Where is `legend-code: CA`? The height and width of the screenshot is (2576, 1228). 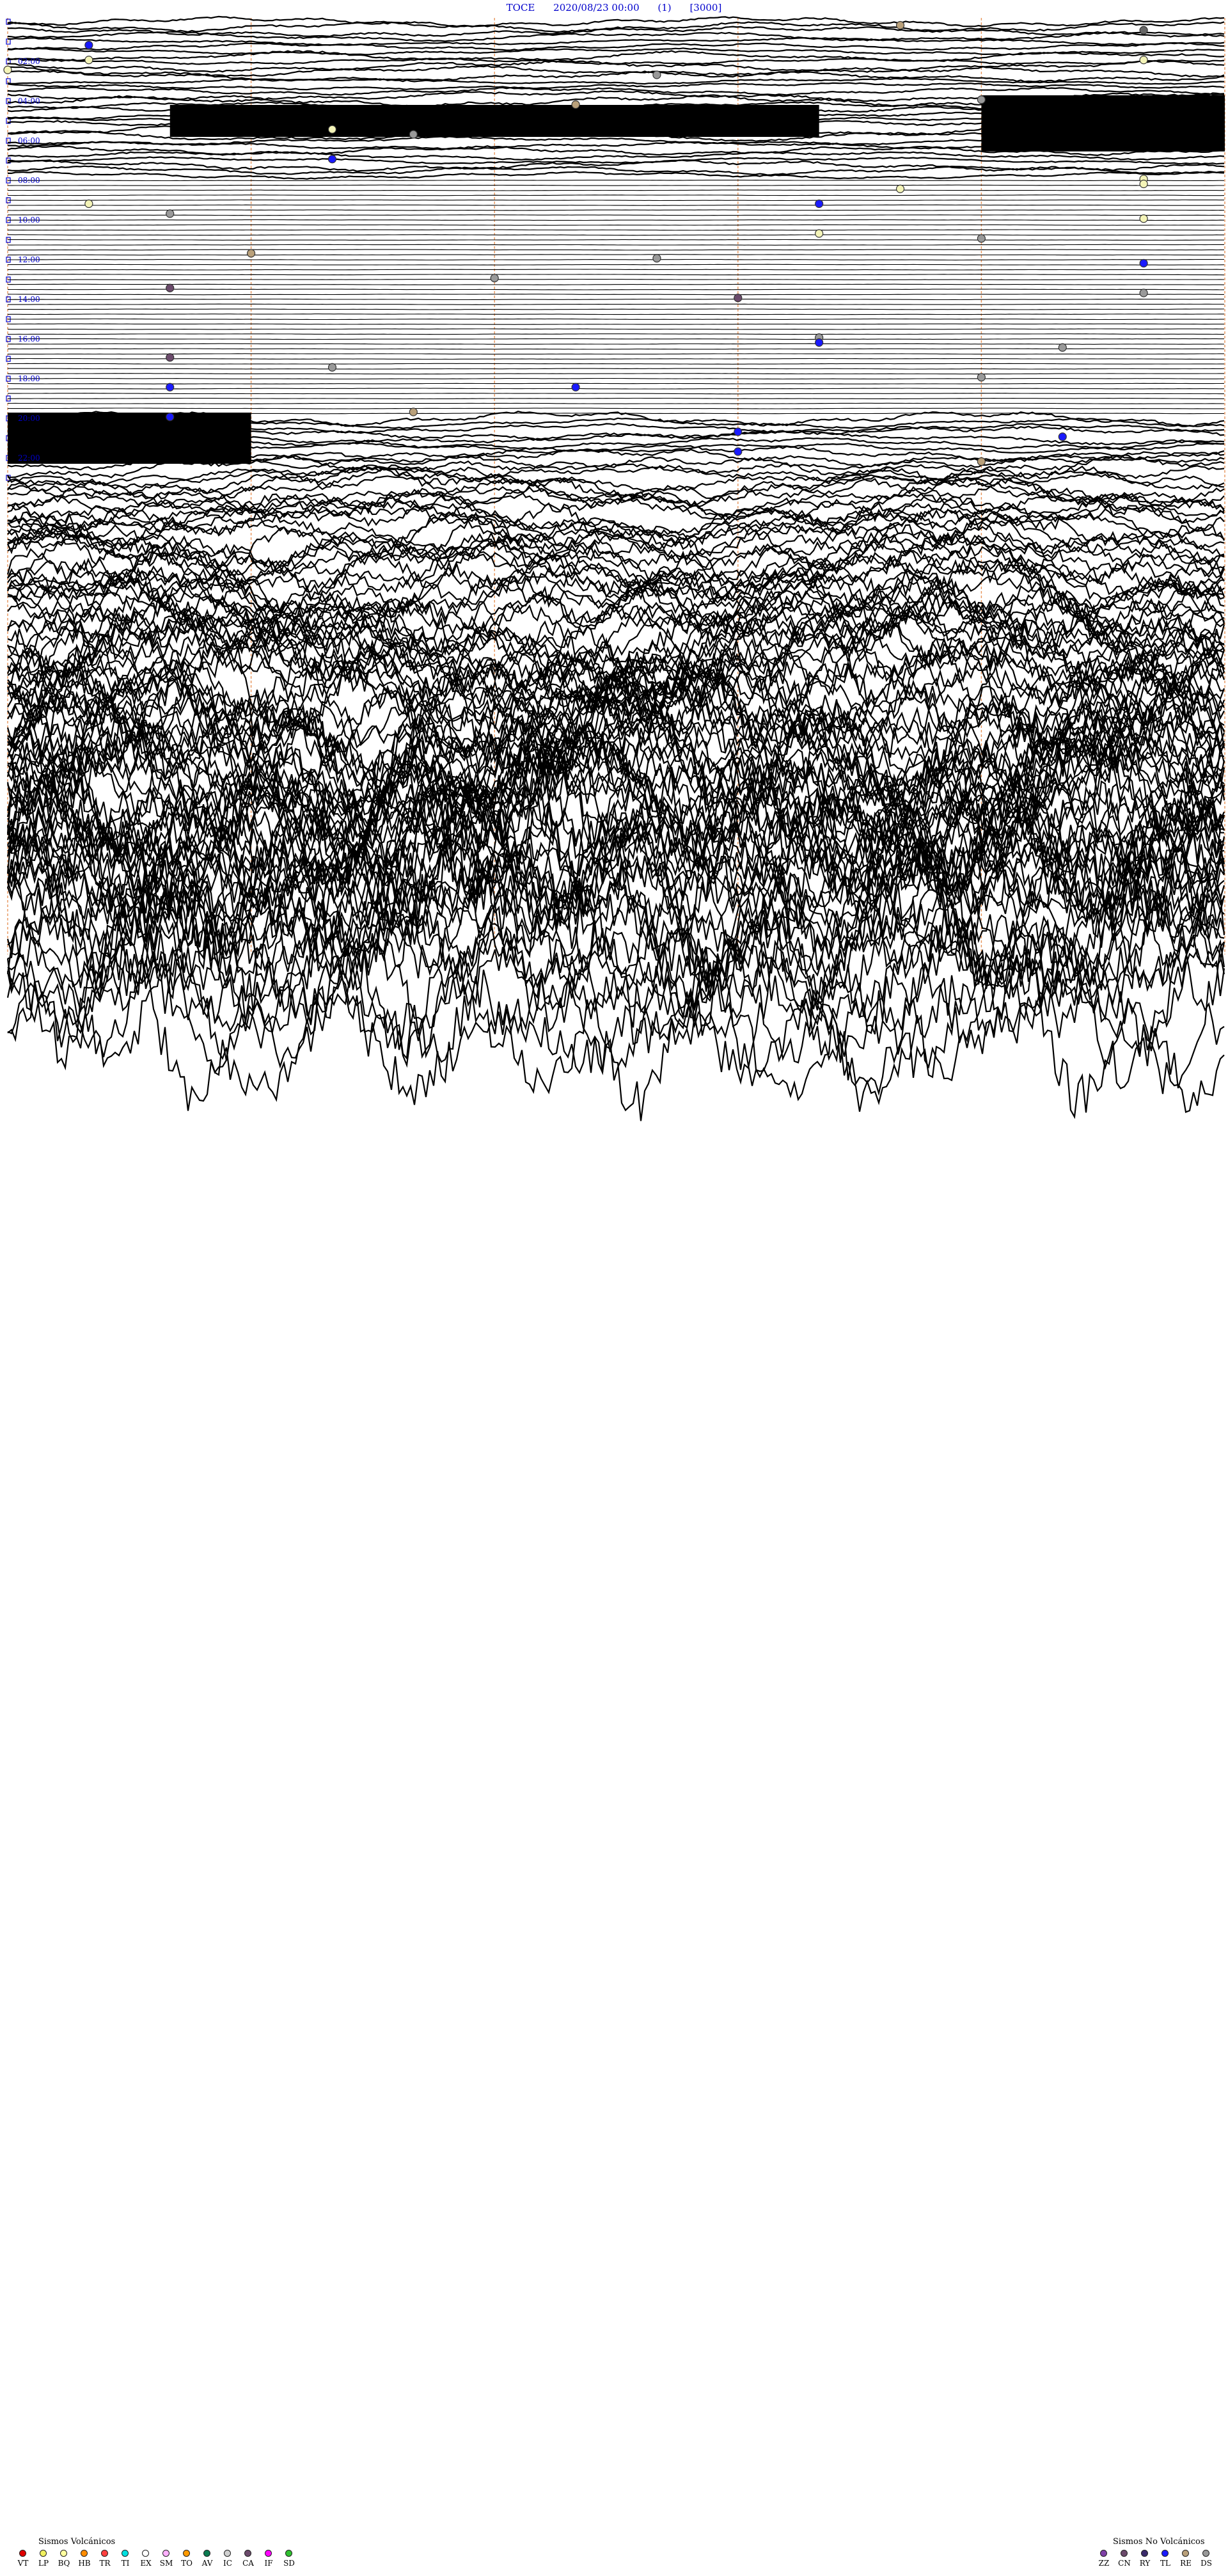 legend-code: CA is located at coordinates (248, 2563).